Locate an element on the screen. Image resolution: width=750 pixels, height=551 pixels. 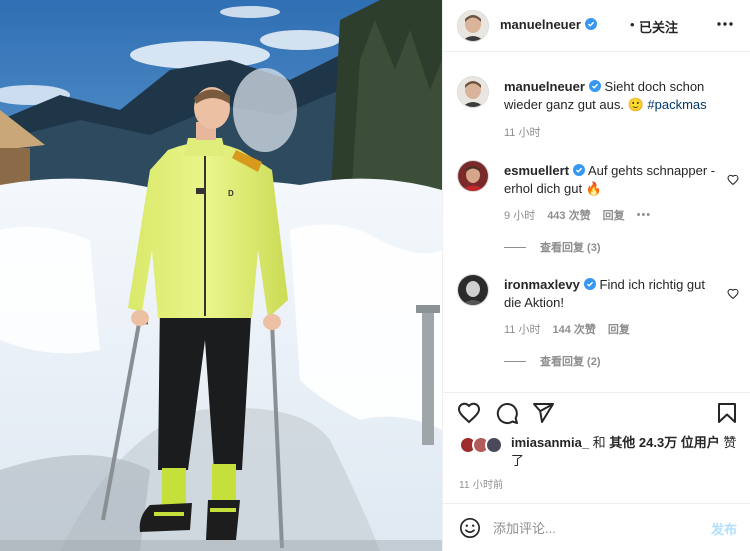
jacket-logo: D is located at coordinates (231, 193).